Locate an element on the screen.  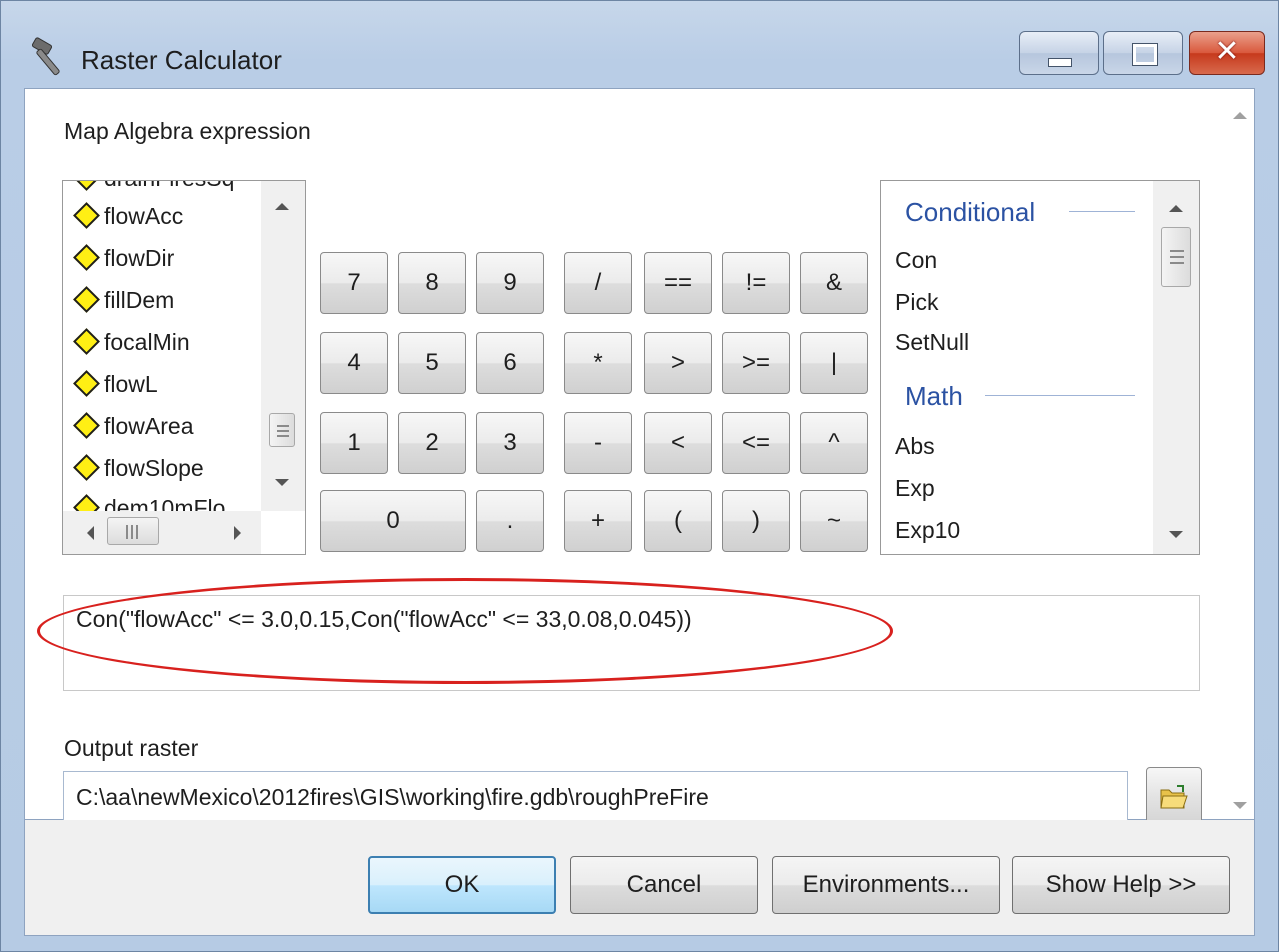
layer-item: flowDir is located at coordinates (123, 263).